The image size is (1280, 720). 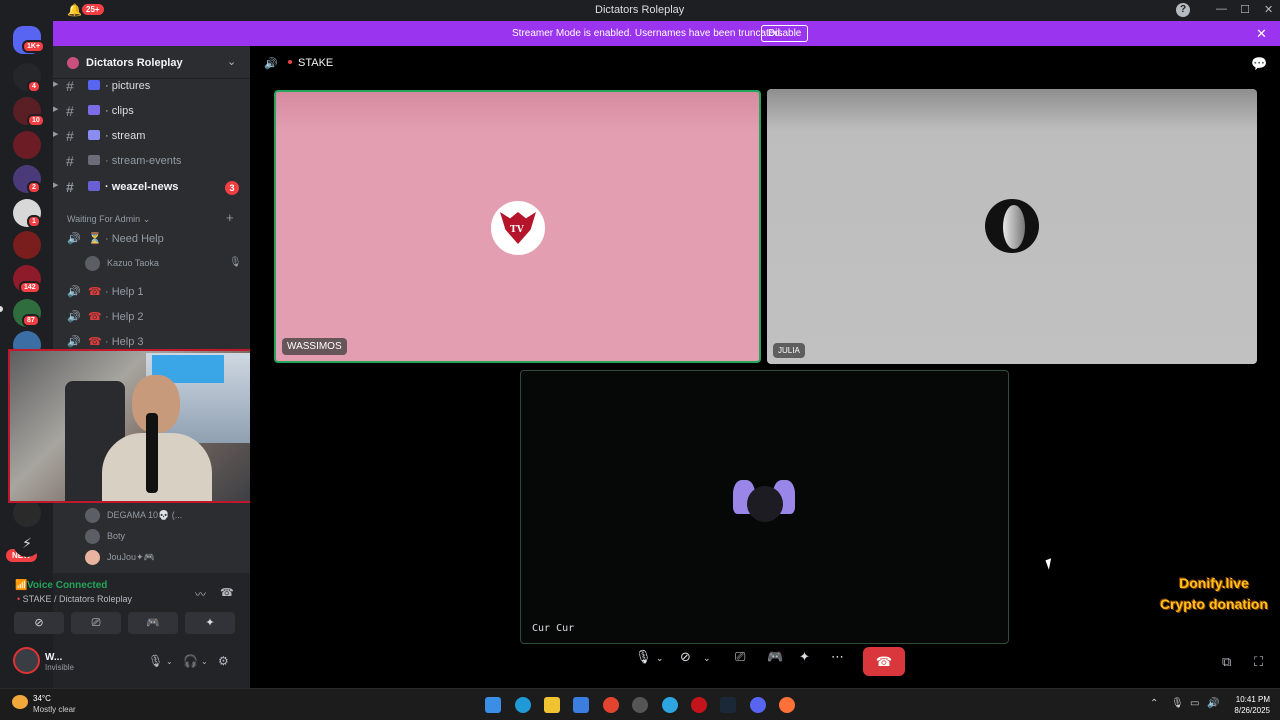 I want to click on channel-stream-events: # · stream-events, so click(x=151, y=162).